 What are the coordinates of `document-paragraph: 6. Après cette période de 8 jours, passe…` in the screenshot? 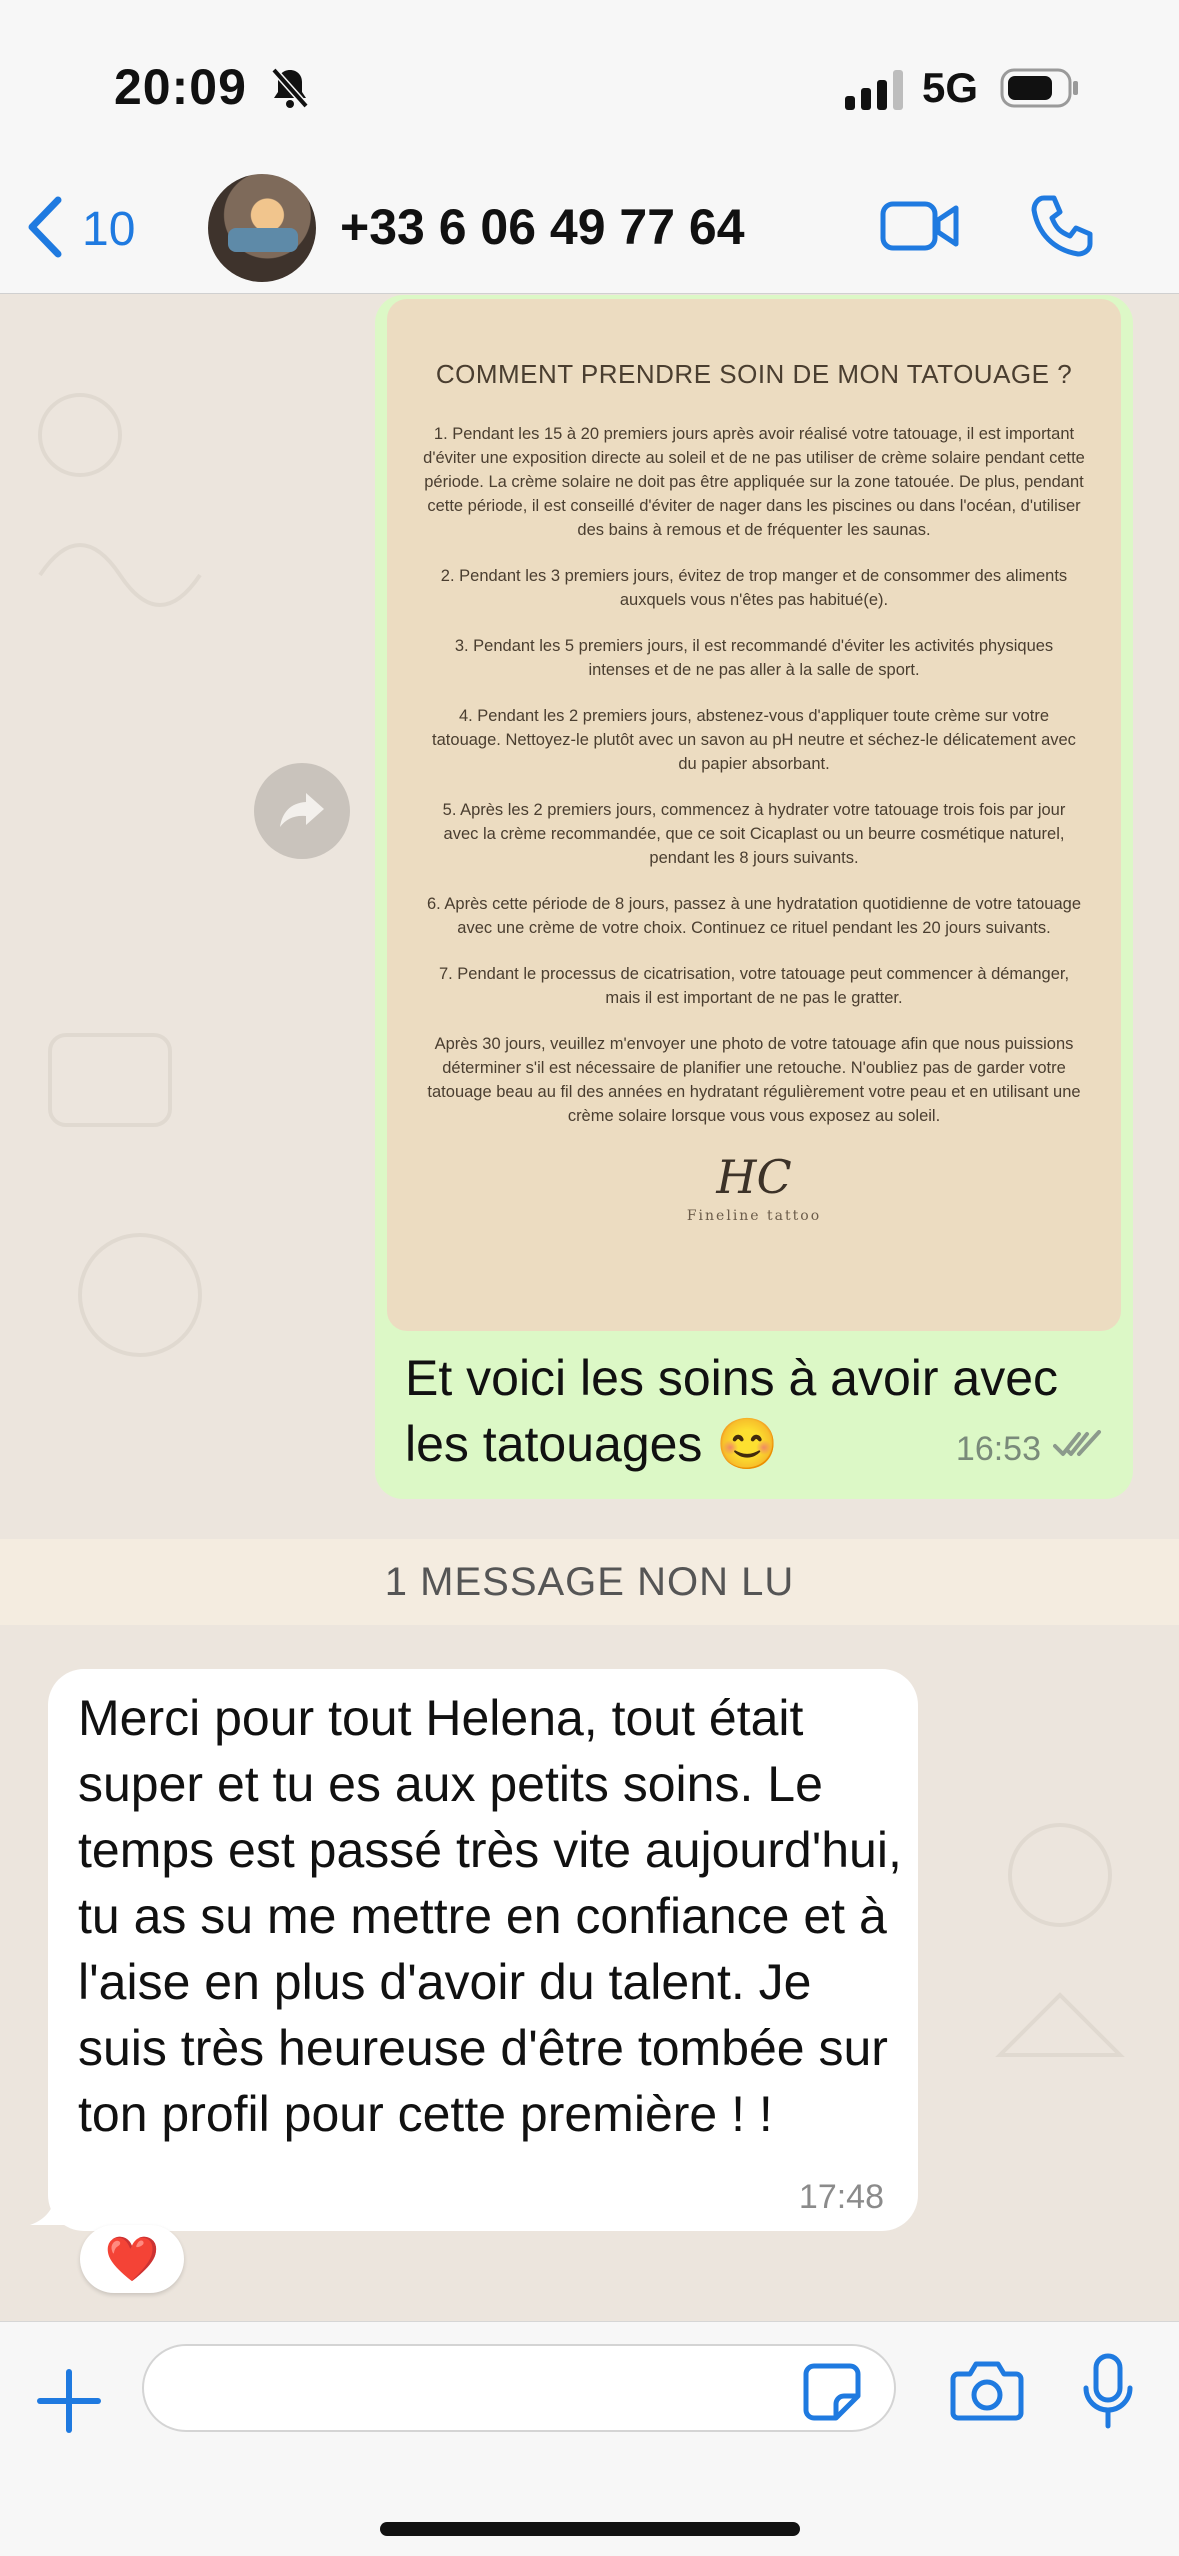 It's located at (754, 916).